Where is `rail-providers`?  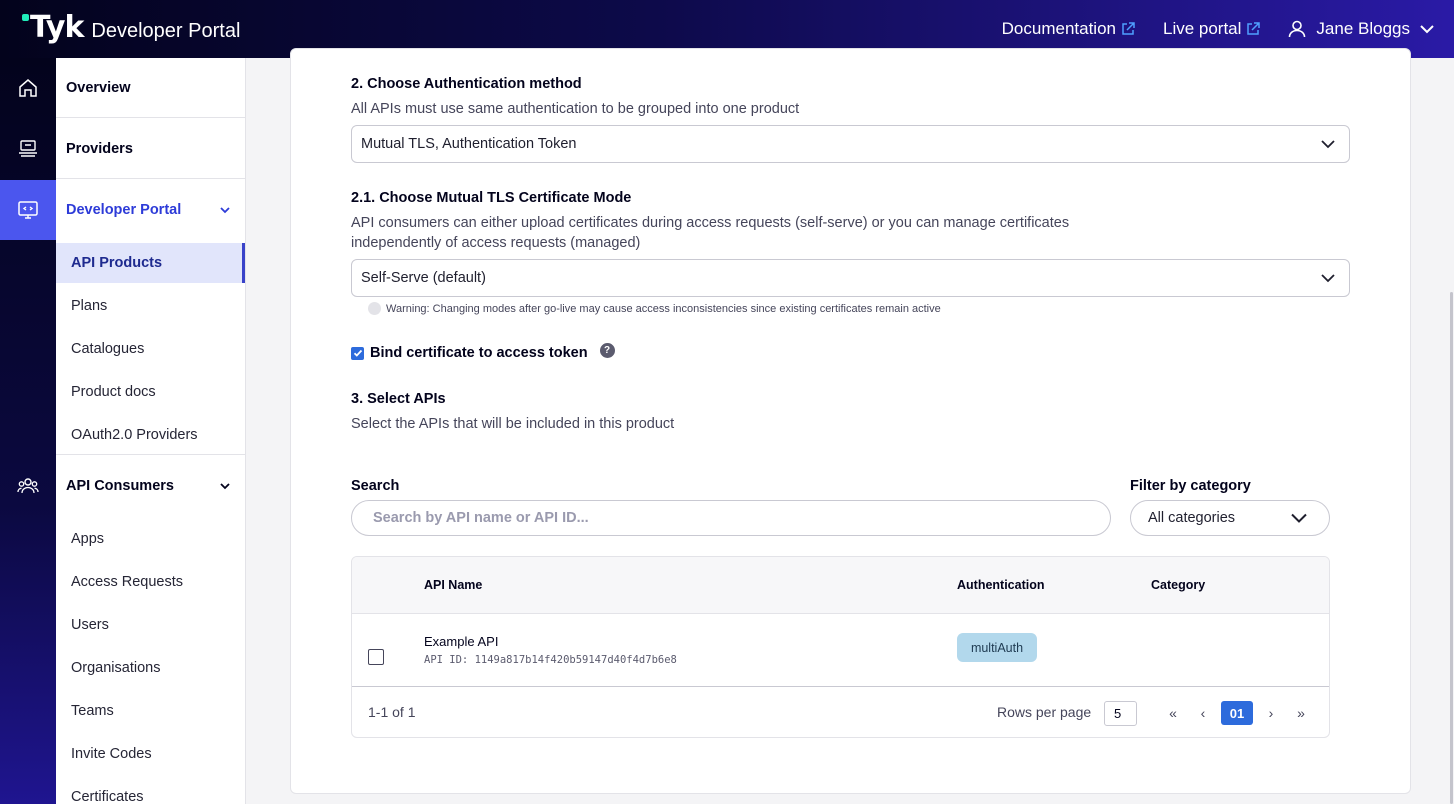
rail-providers is located at coordinates (28, 149).